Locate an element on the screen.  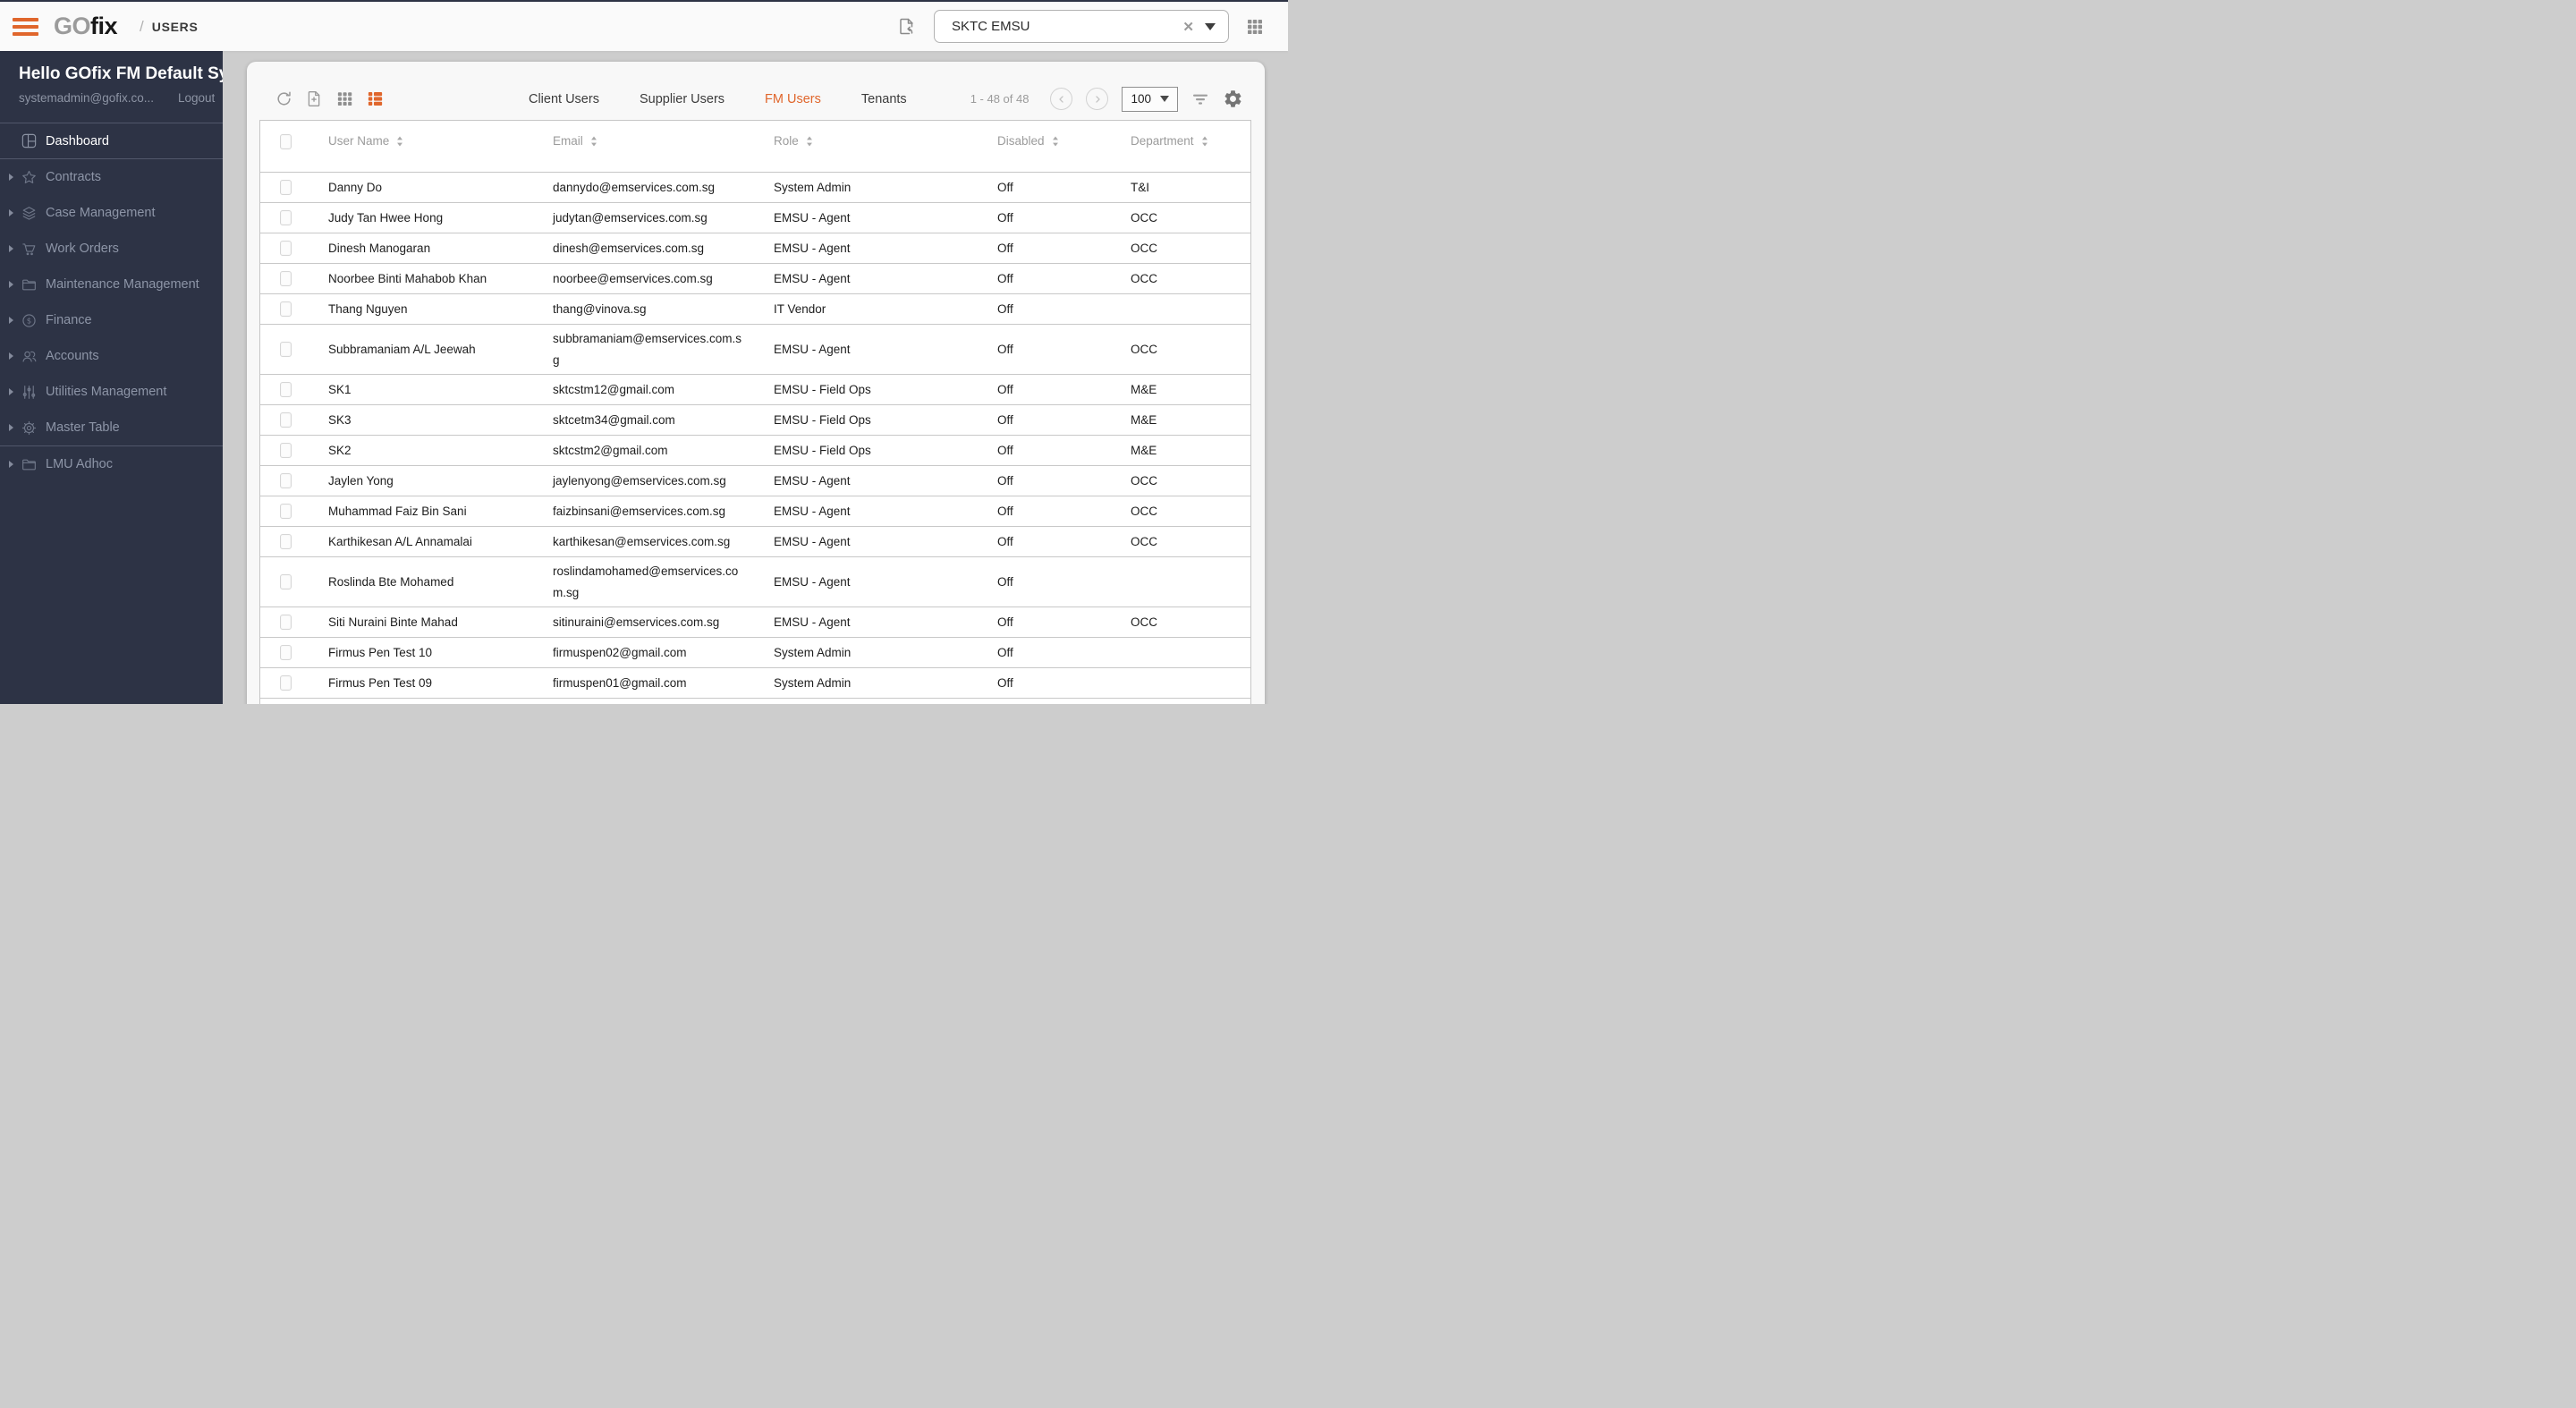
sidebar-item-dashboard: Dashboard is located at coordinates (111, 141).